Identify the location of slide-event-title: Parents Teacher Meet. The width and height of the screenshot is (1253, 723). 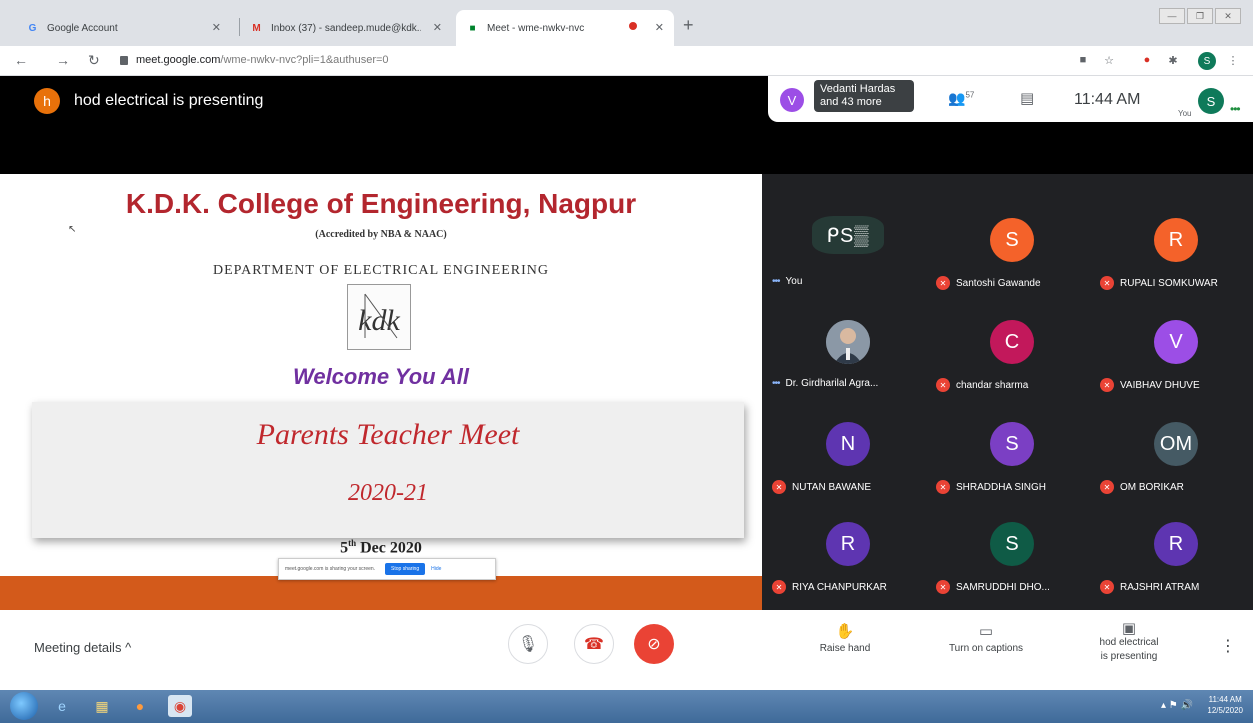
(388, 434).